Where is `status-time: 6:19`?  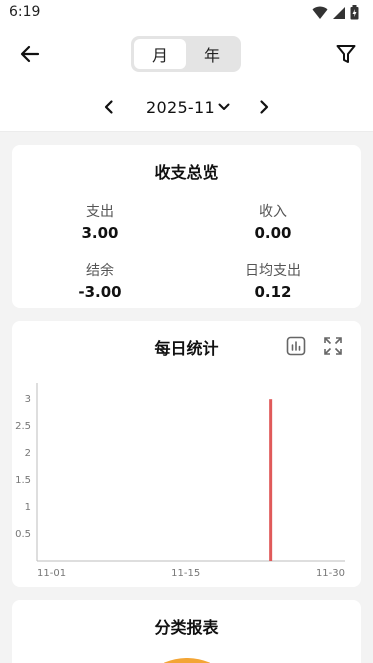 status-time: 6:19 is located at coordinates (25, 12).